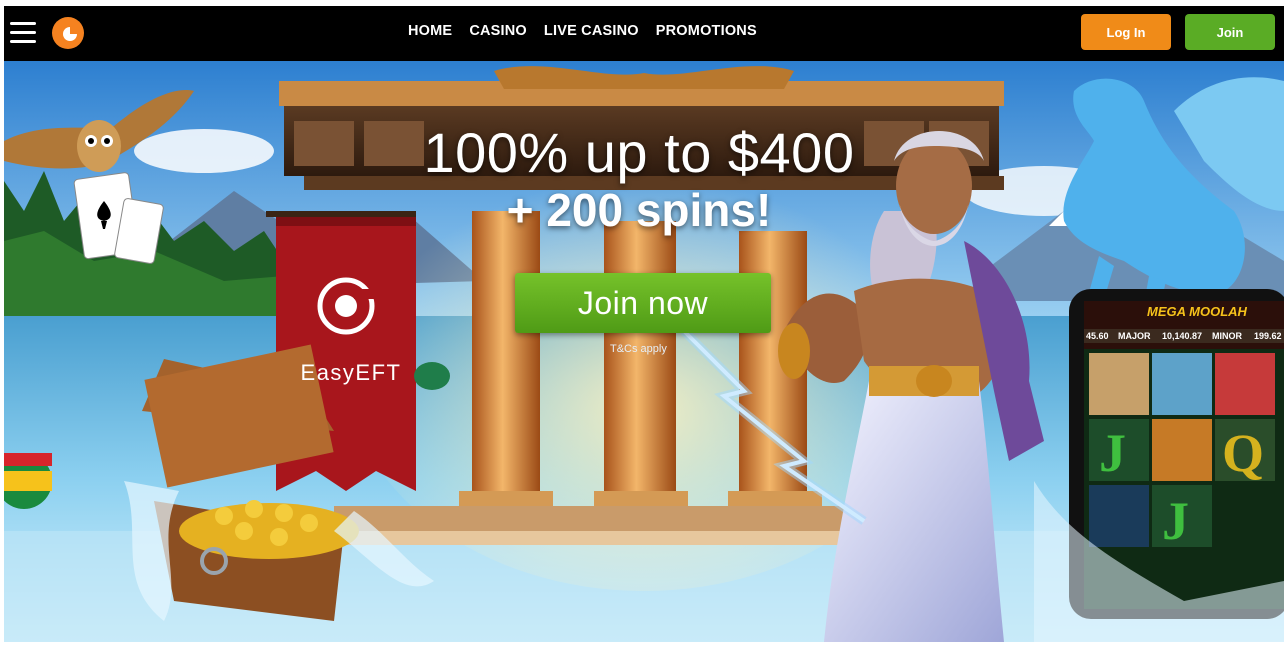 The image size is (1286, 646). Describe the element at coordinates (430, 31) in the screenshot. I see `nav-home: HOME` at that location.